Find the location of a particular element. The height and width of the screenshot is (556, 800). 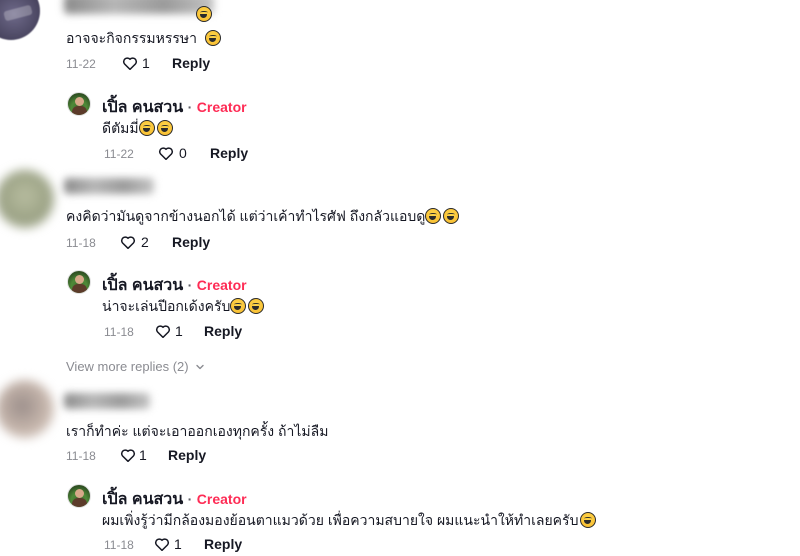

chevron-down-icon is located at coordinates (199, 366).